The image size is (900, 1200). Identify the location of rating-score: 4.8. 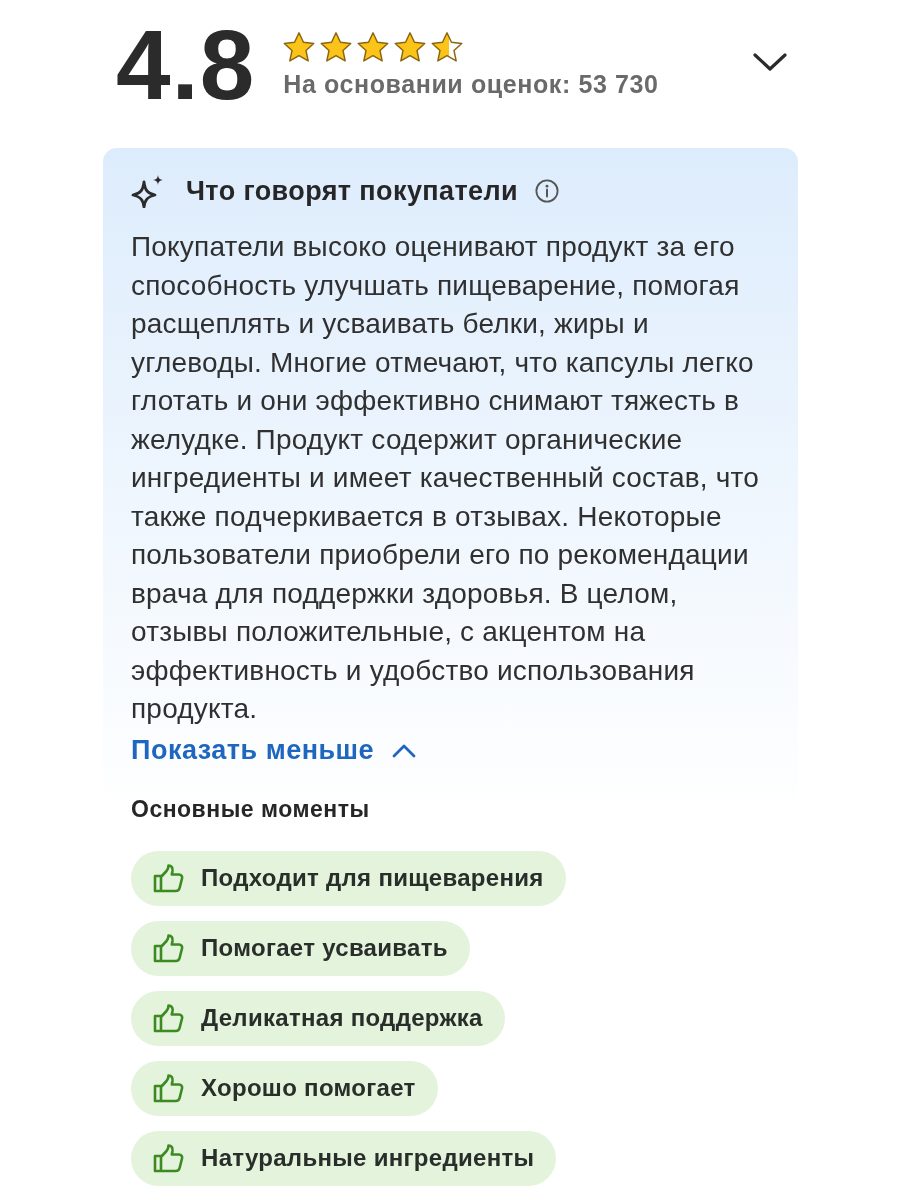
(186, 65).